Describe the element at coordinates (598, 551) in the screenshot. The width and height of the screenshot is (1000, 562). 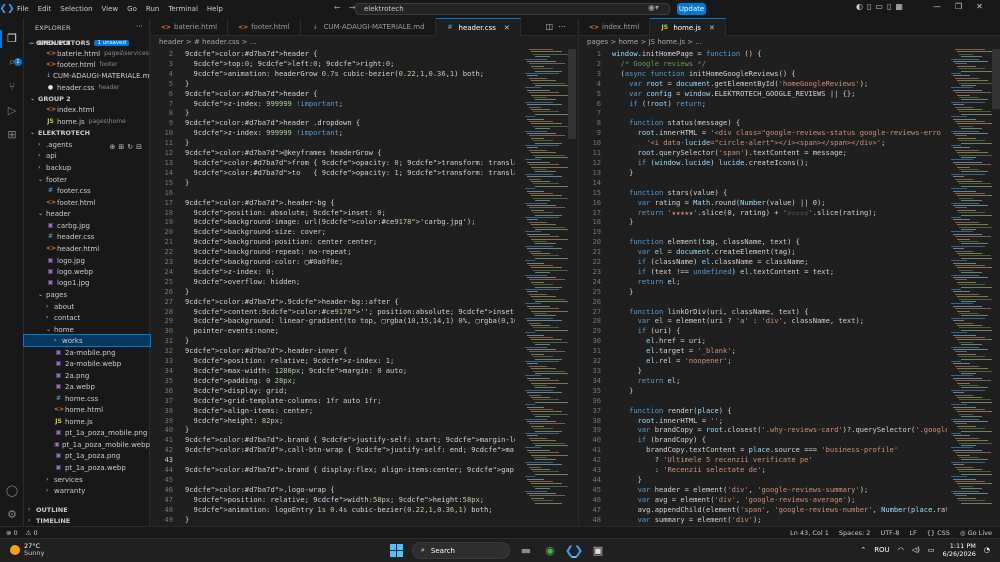
I see `terminal-icon: ▣` at that location.